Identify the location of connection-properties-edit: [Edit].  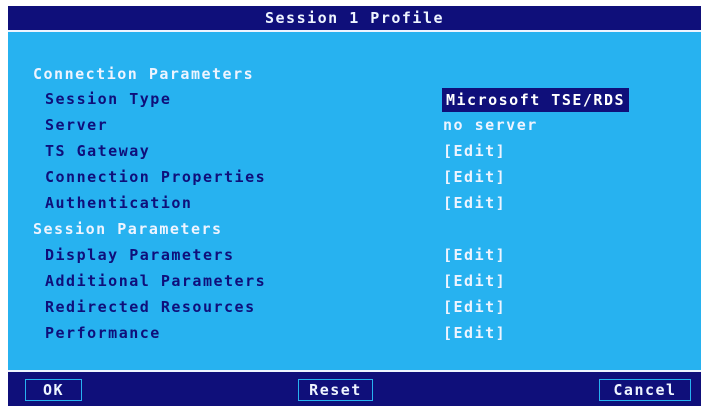
(474, 177).